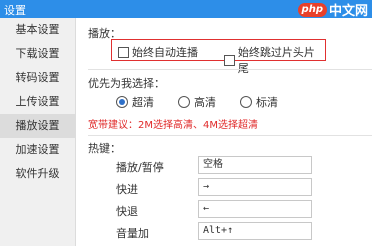 The width and height of the screenshot is (372, 246). I want to click on radio-selected-dot, so click(122, 102).